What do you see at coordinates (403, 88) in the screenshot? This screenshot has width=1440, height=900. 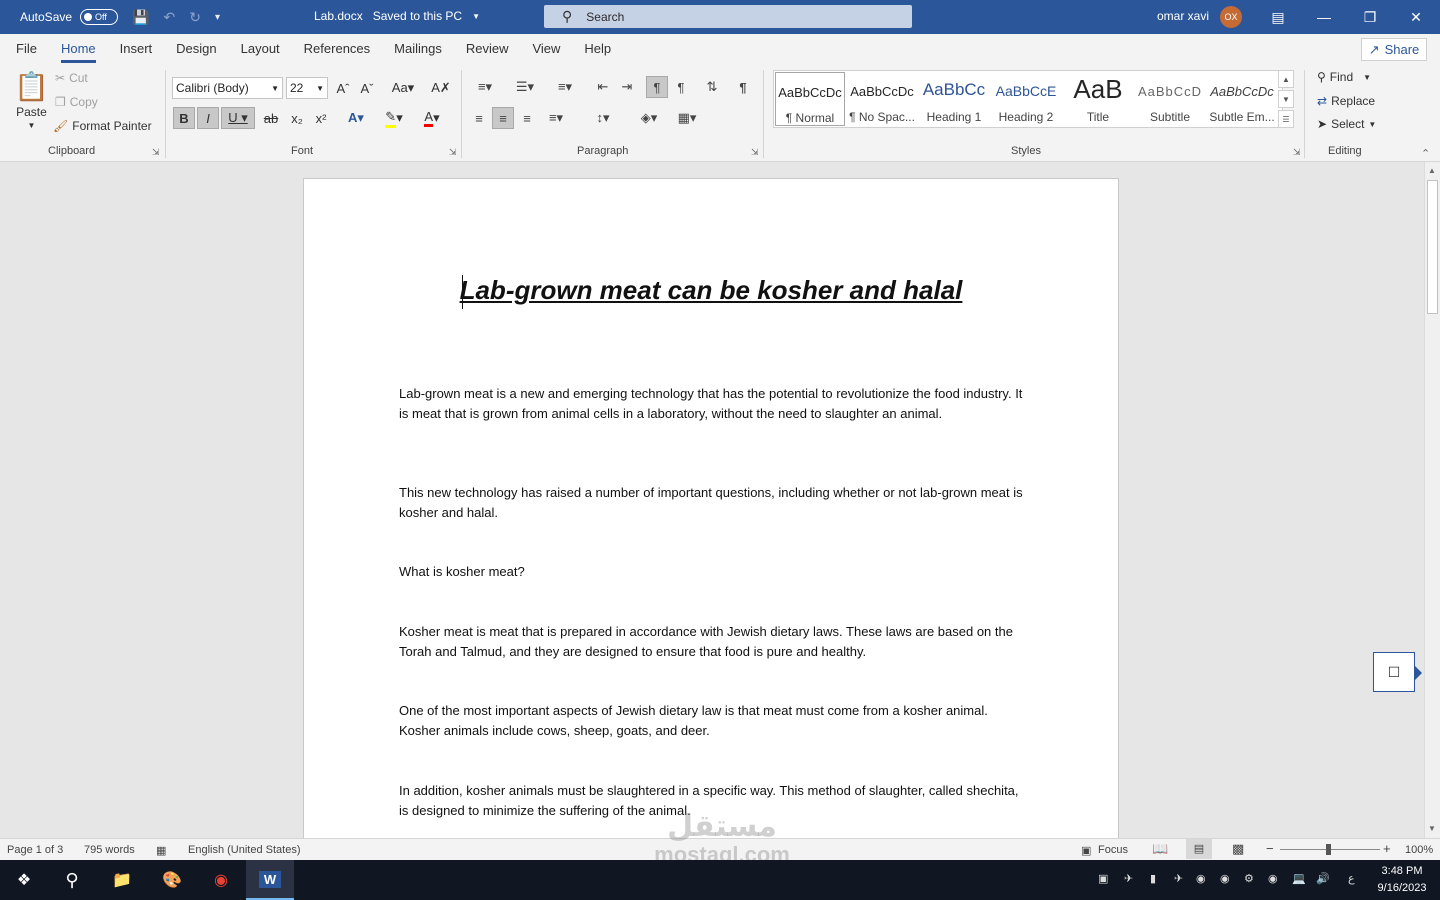 I see `change-case-icon: Aa▾` at bounding box center [403, 88].